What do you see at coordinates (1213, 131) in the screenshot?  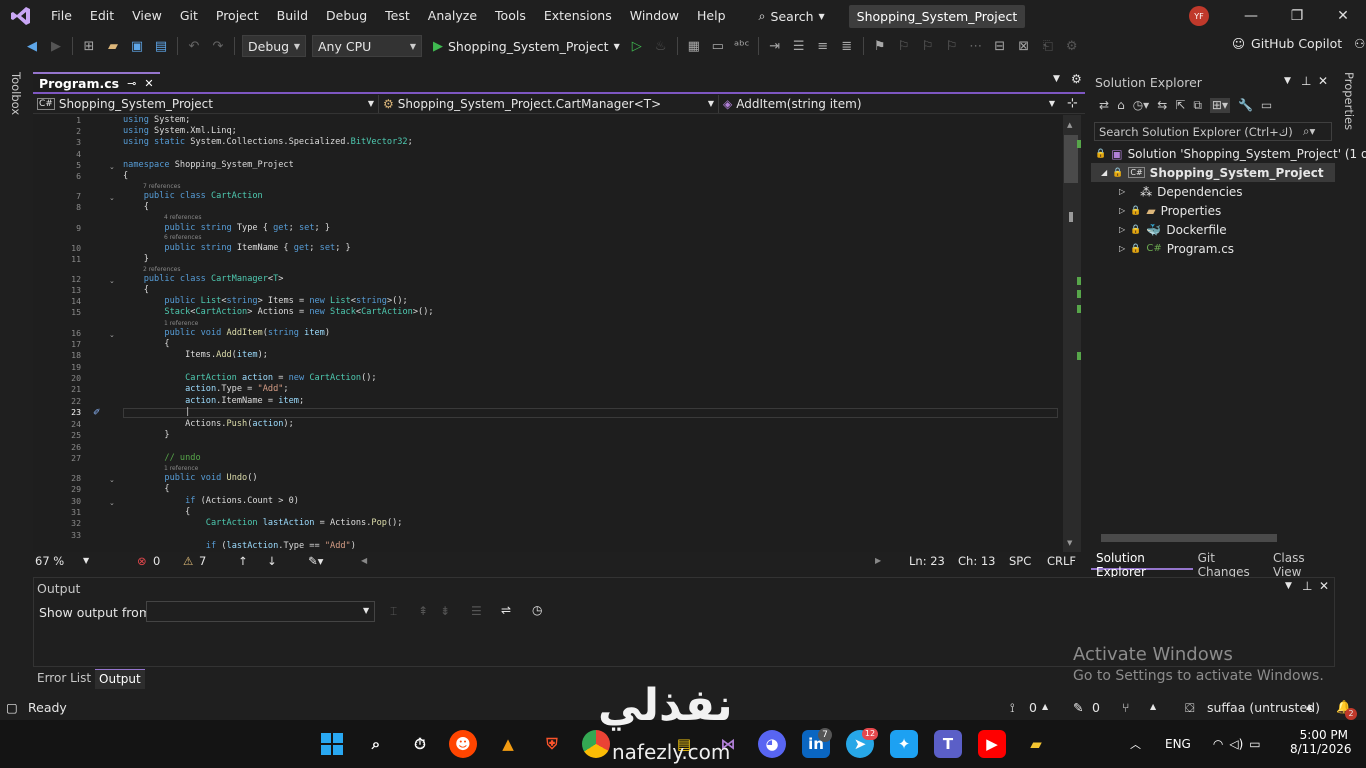 I see `solution-search-input: Search Solution Explorer (Ctrl+ك) ⌕▾` at bounding box center [1213, 131].